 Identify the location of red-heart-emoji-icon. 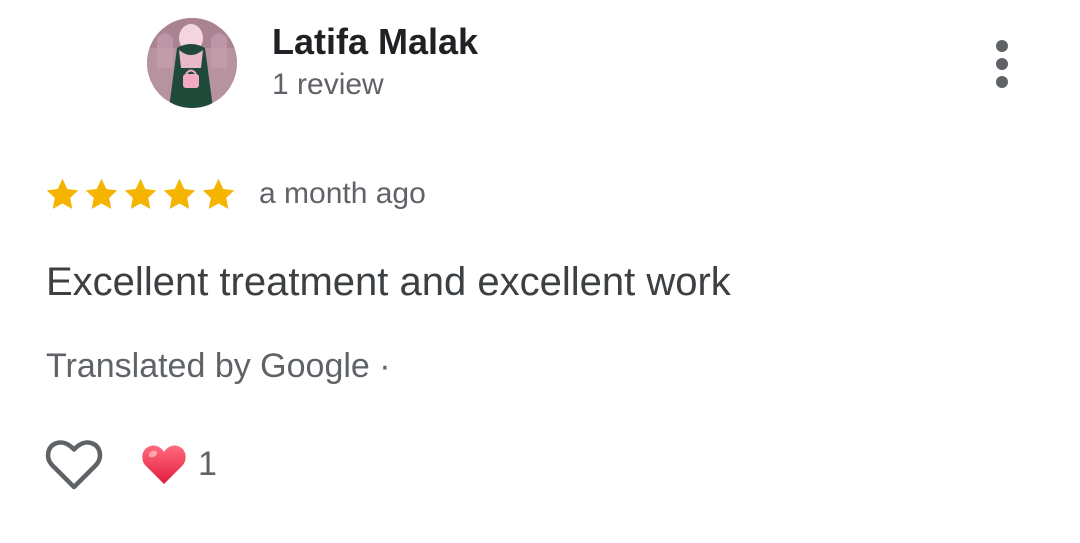
(164, 464).